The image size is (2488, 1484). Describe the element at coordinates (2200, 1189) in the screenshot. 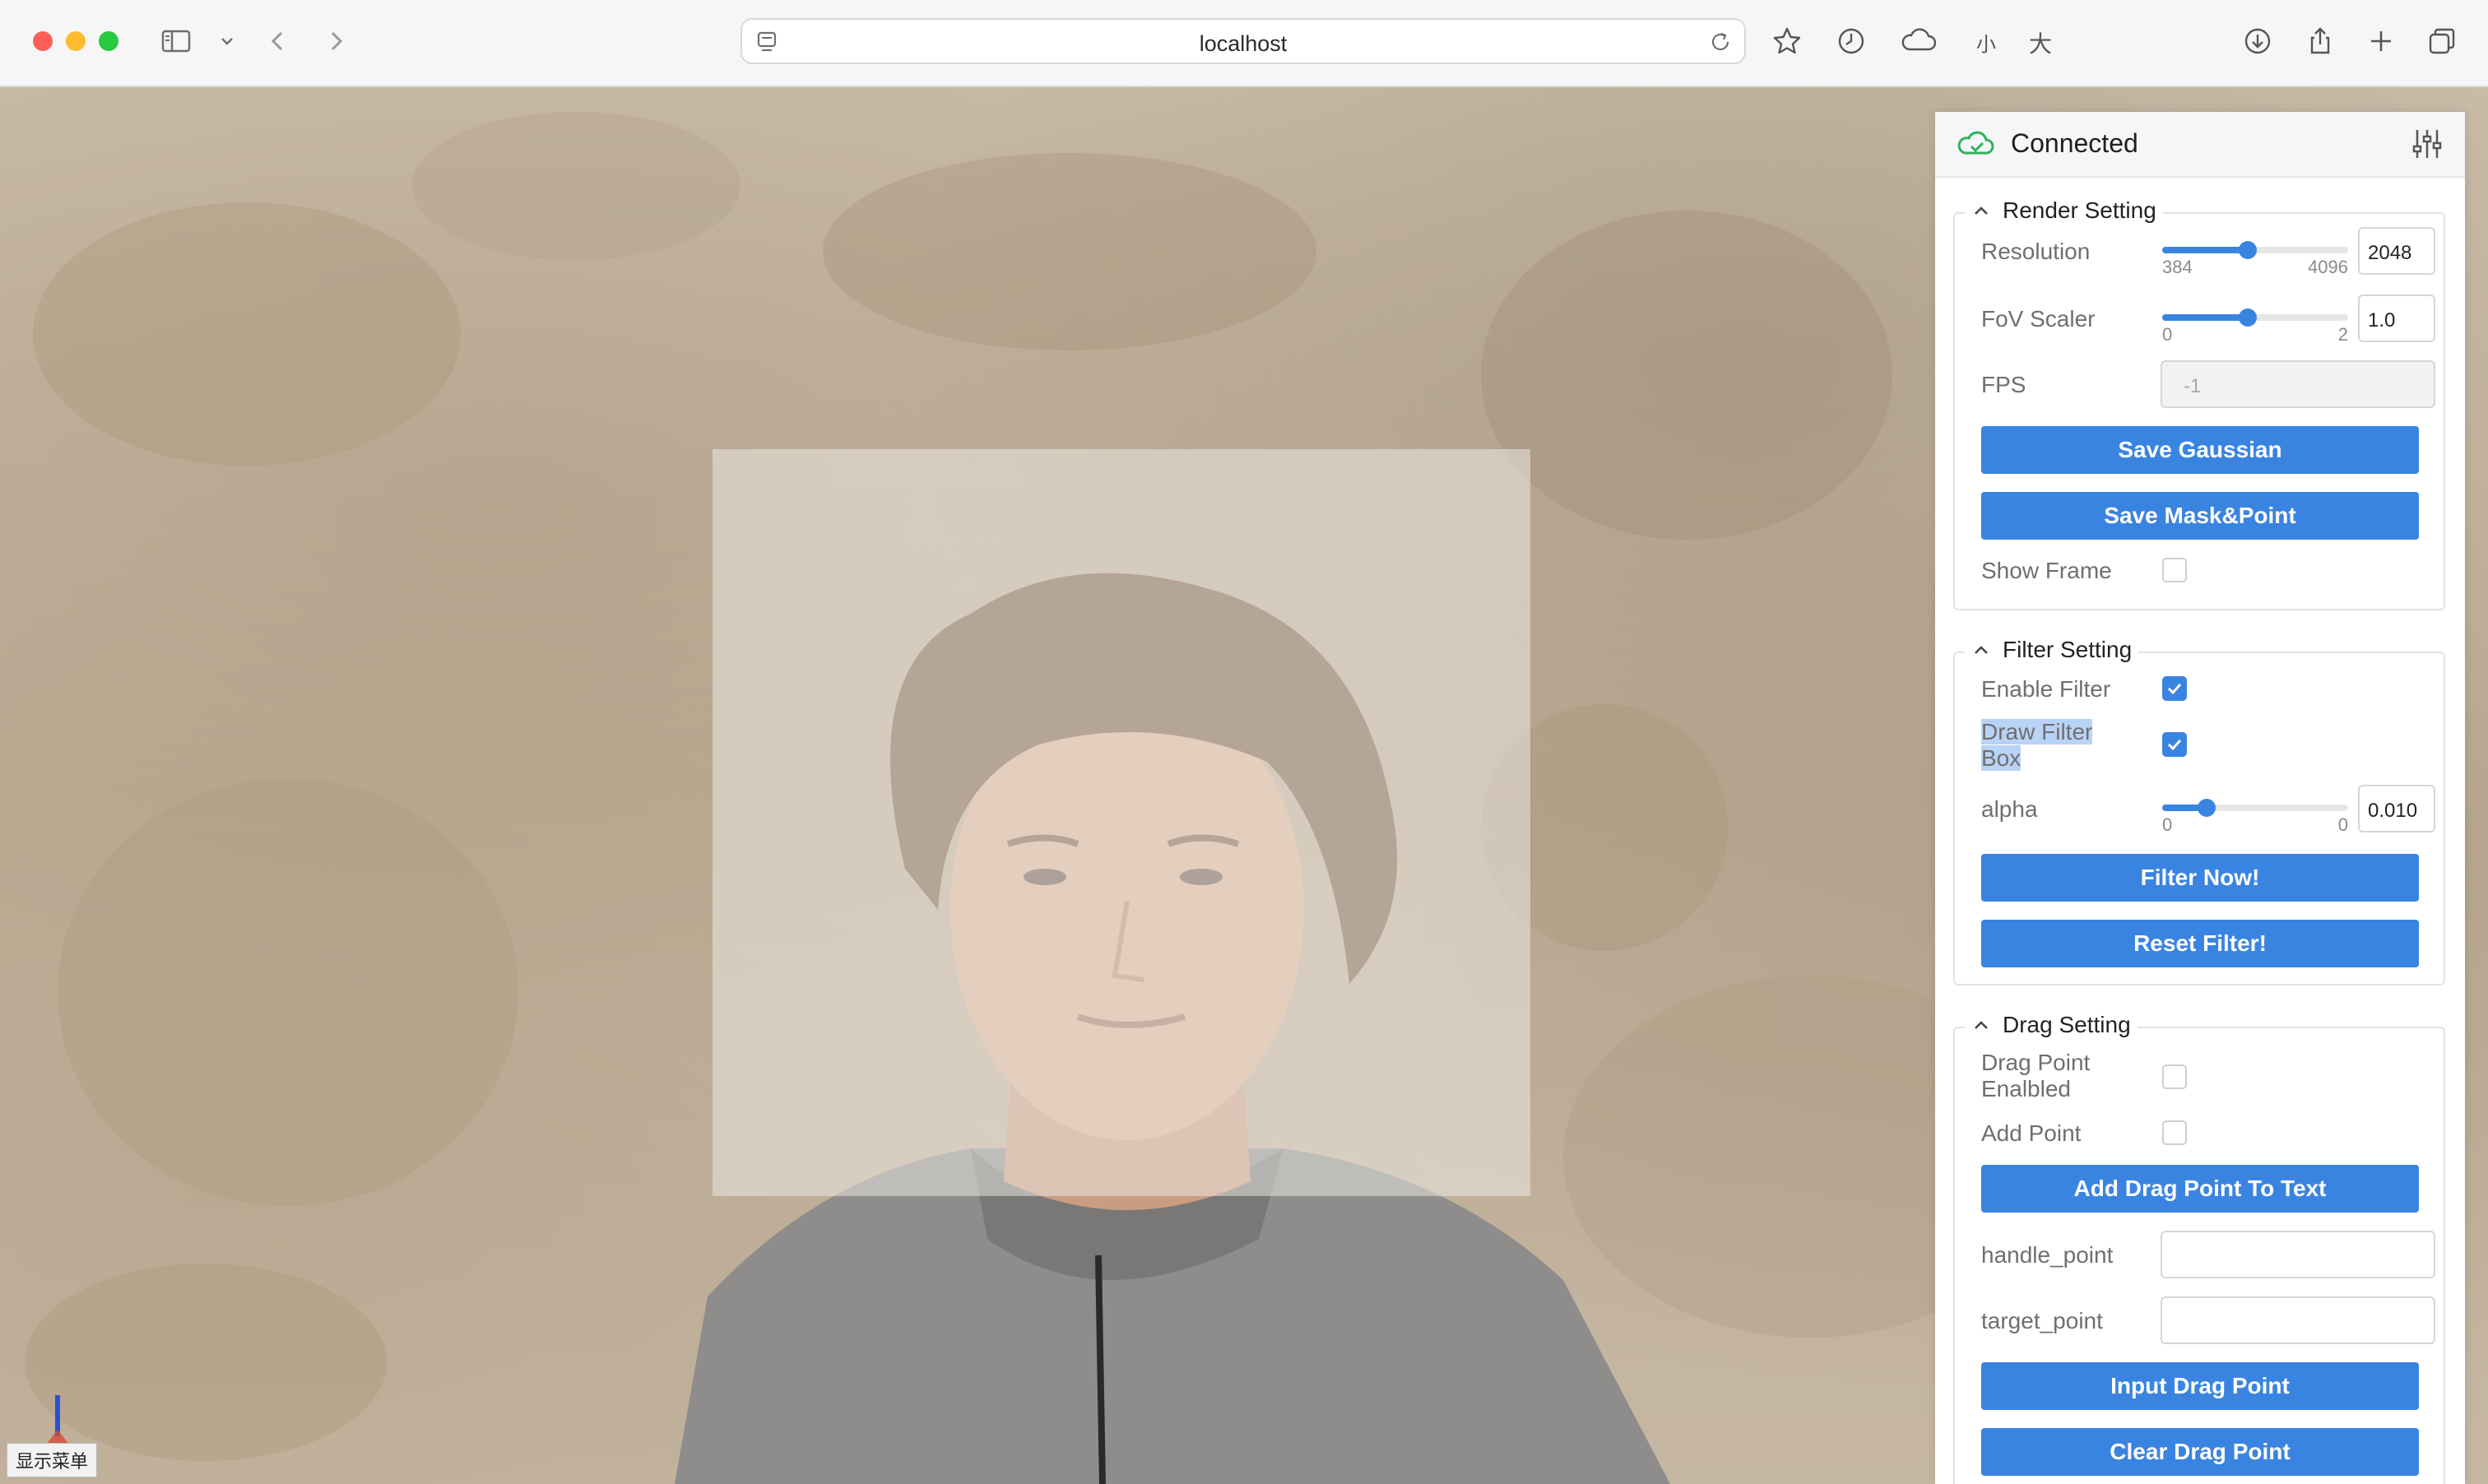

I see `add-drag-point-to-text-button: Add Drag Point To Text` at that location.